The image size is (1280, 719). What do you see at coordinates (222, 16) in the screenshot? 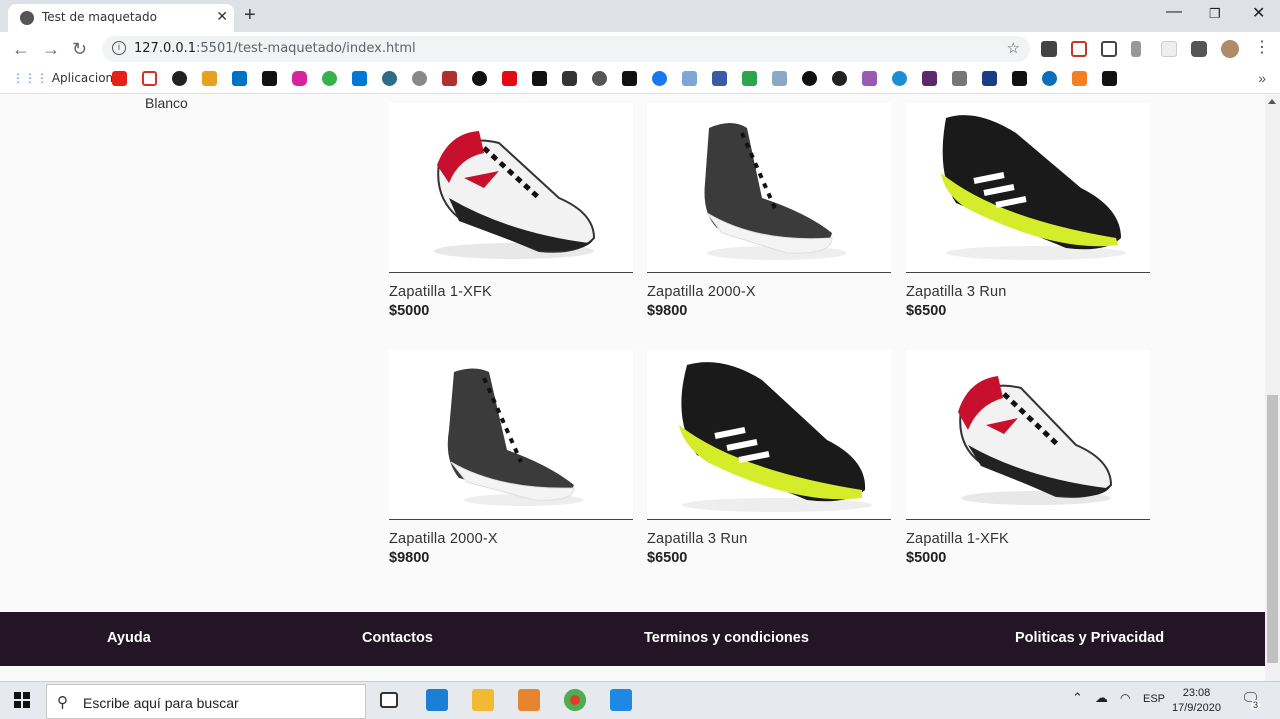
I see `close-tab-icon: ✕` at bounding box center [222, 16].